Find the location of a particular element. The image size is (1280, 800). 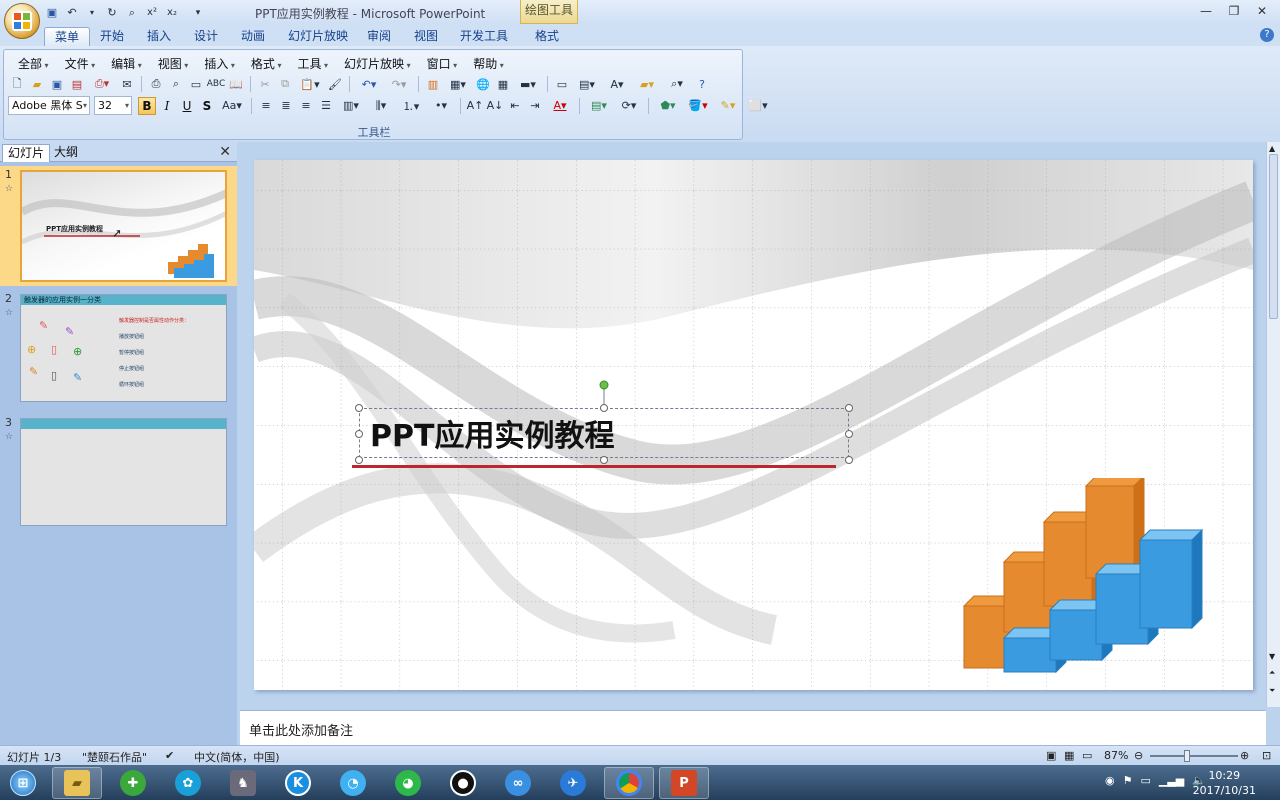

table-grid-icon: ▦ is located at coordinates (503, 84).